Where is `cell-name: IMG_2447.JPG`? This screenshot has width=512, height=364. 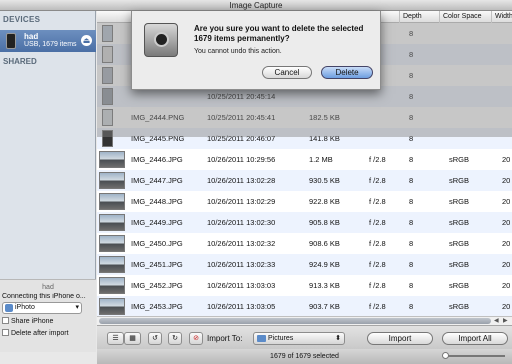 cell-name: IMG_2447.JPG is located at coordinates (157, 180).